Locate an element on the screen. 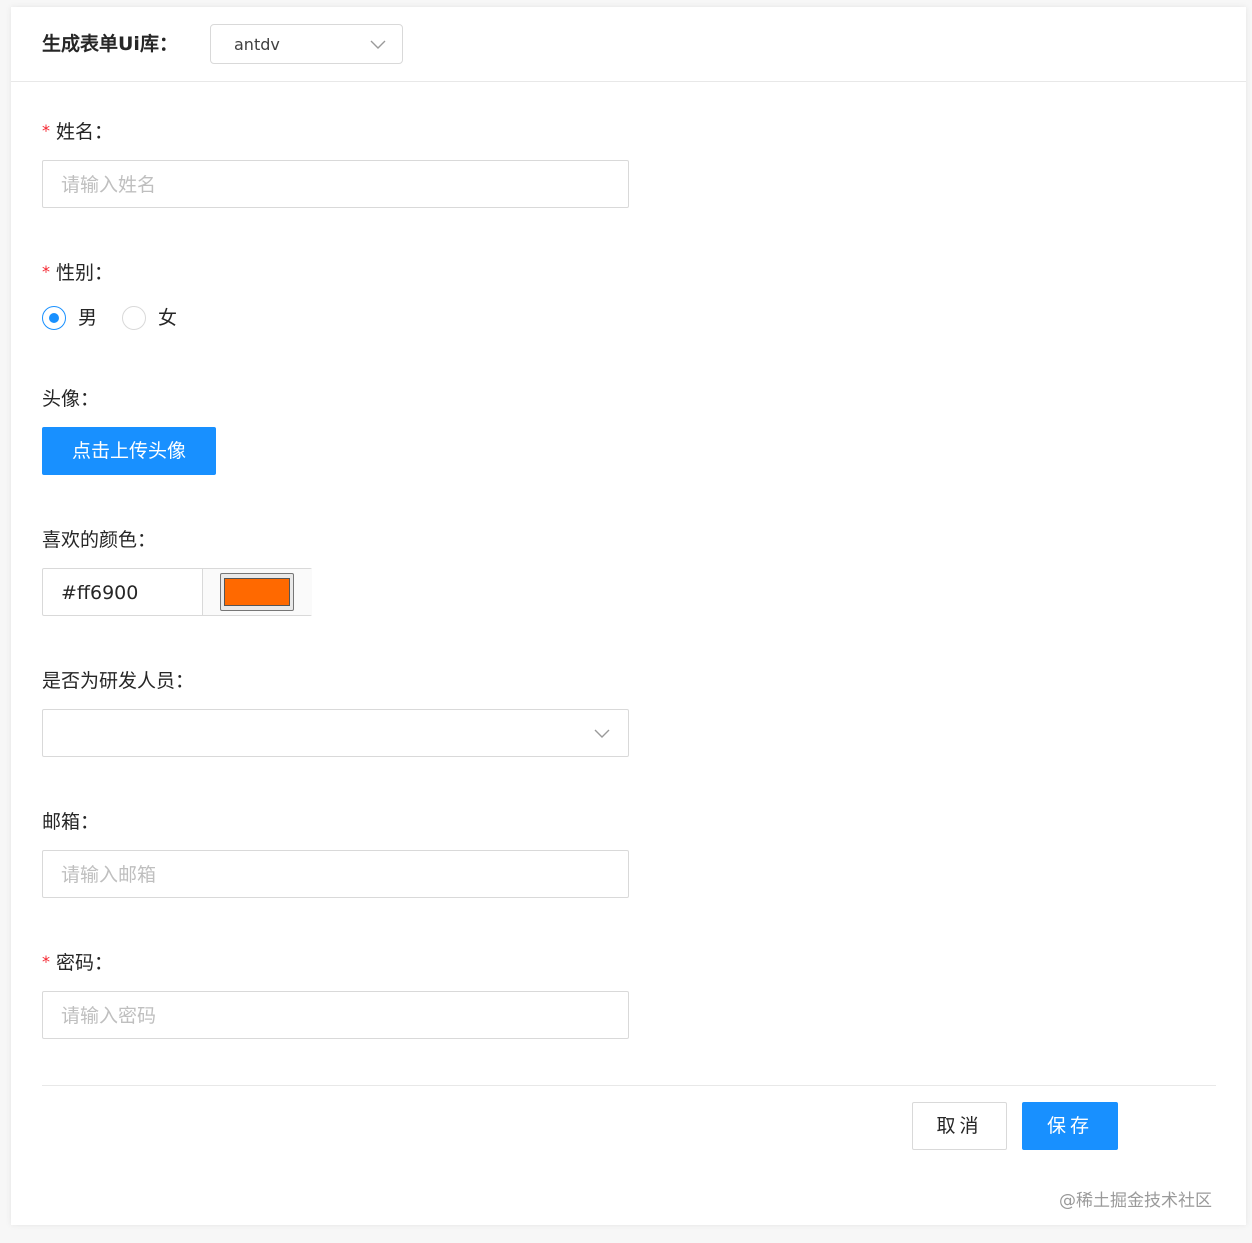 This screenshot has height=1243, width=1252. color-swatch is located at coordinates (257, 592).